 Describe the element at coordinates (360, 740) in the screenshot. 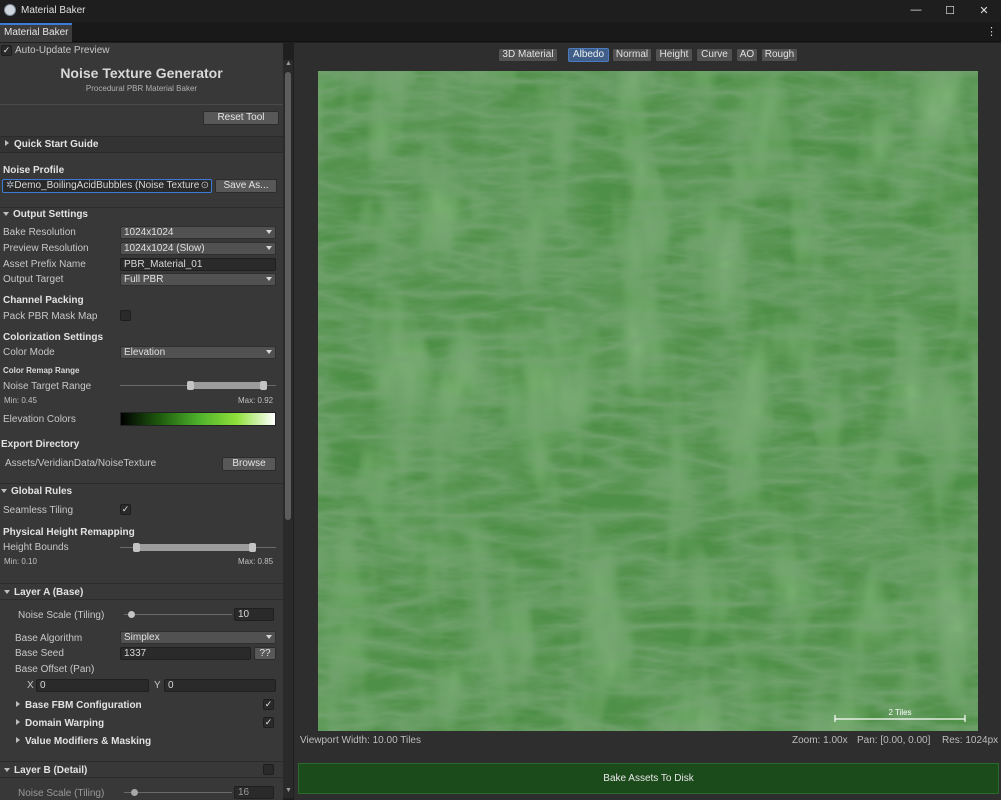

I see `viewport-width-text: Viewport Width: 10.00 Tiles` at that location.